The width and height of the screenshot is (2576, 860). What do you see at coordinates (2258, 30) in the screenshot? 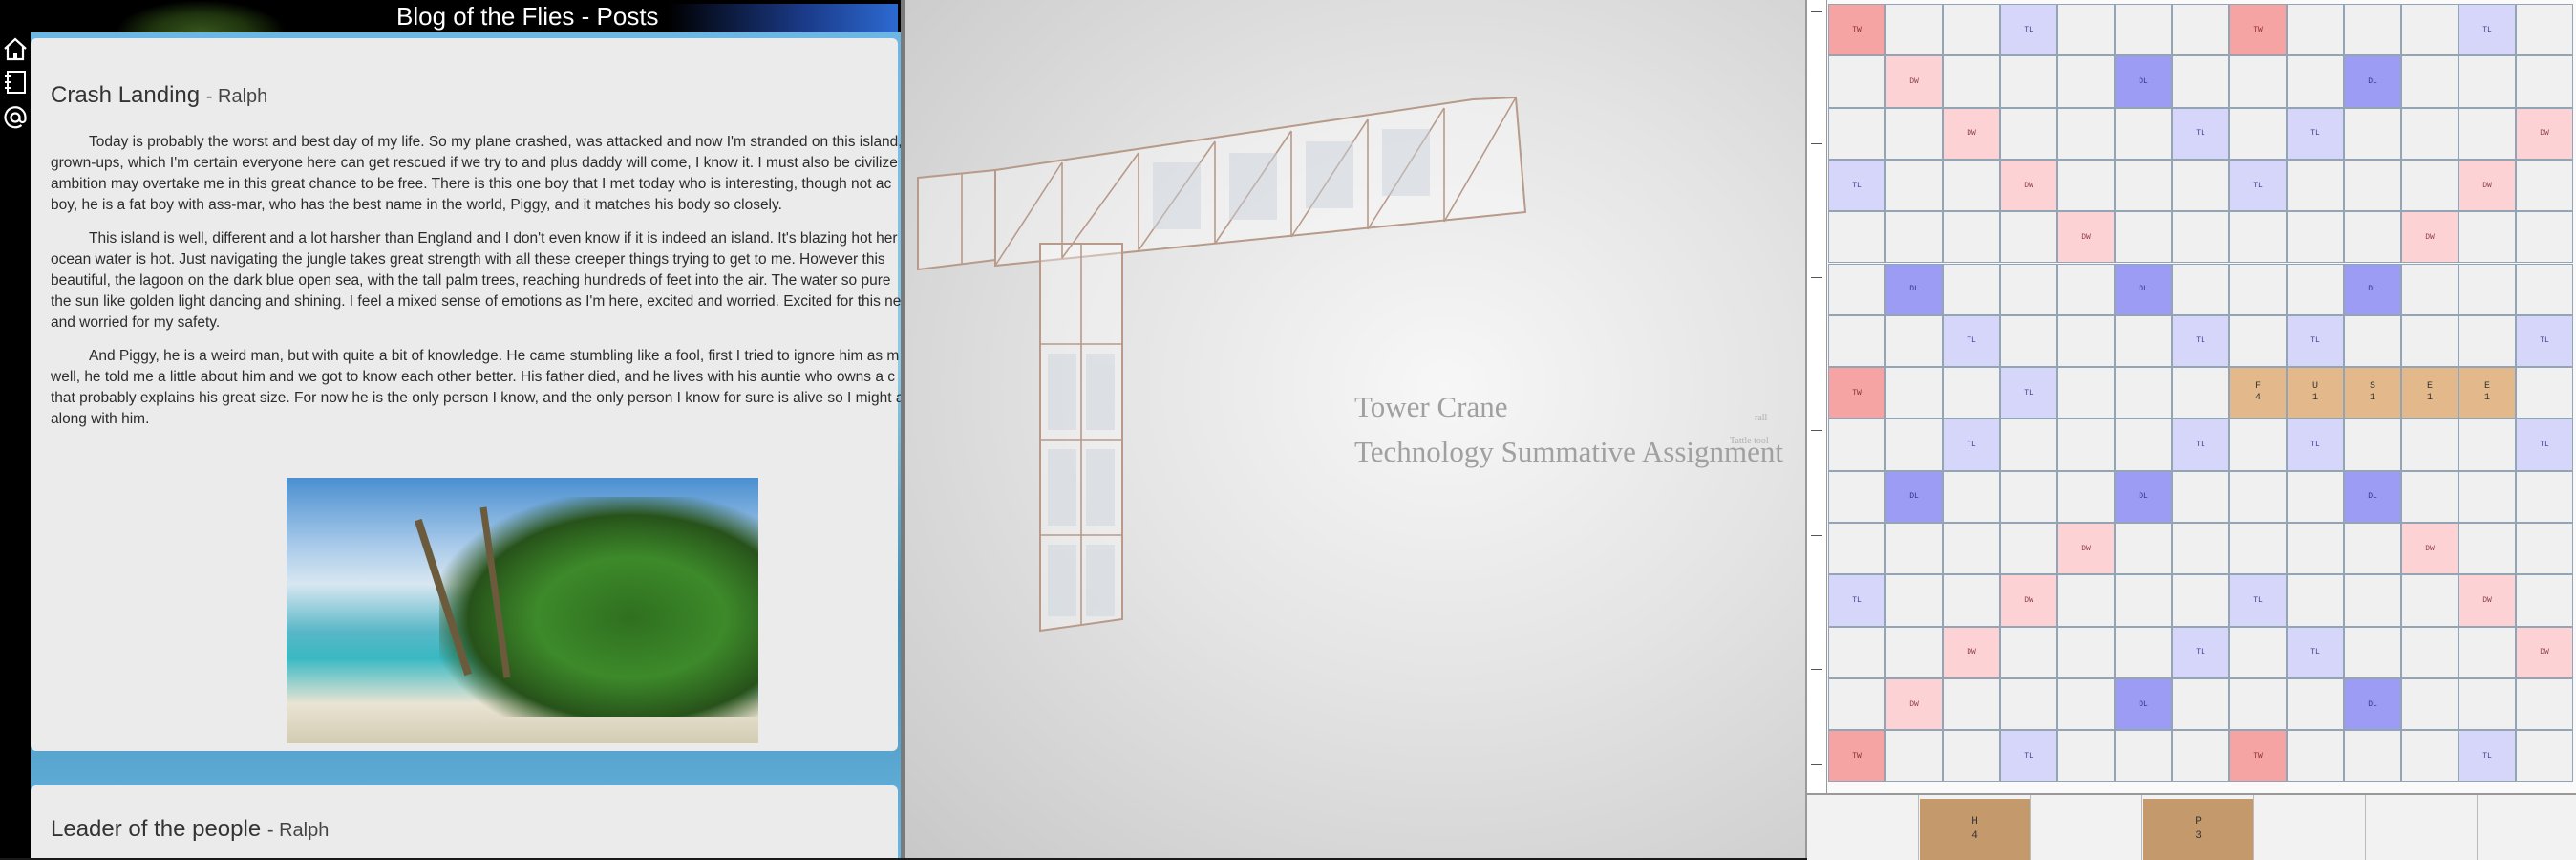
I see `premium-square-tw: TW` at bounding box center [2258, 30].